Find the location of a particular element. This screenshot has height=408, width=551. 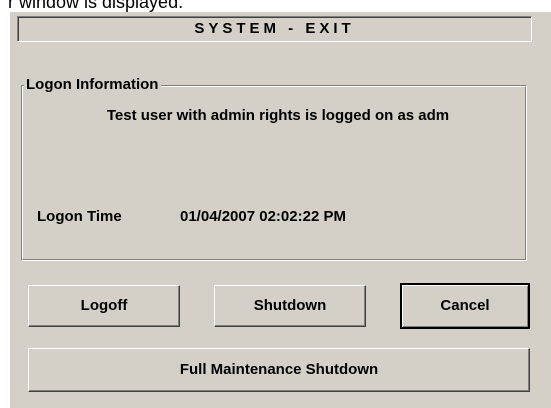

shutdown-button: Shutdown is located at coordinates (290, 306).